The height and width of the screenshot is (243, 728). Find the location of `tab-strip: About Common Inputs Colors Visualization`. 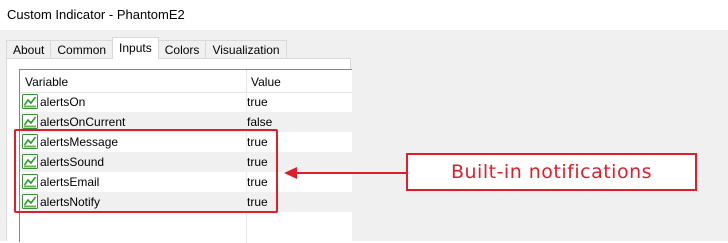

tab-strip: About Common Inputs Colors Visualization is located at coordinates (146, 48).